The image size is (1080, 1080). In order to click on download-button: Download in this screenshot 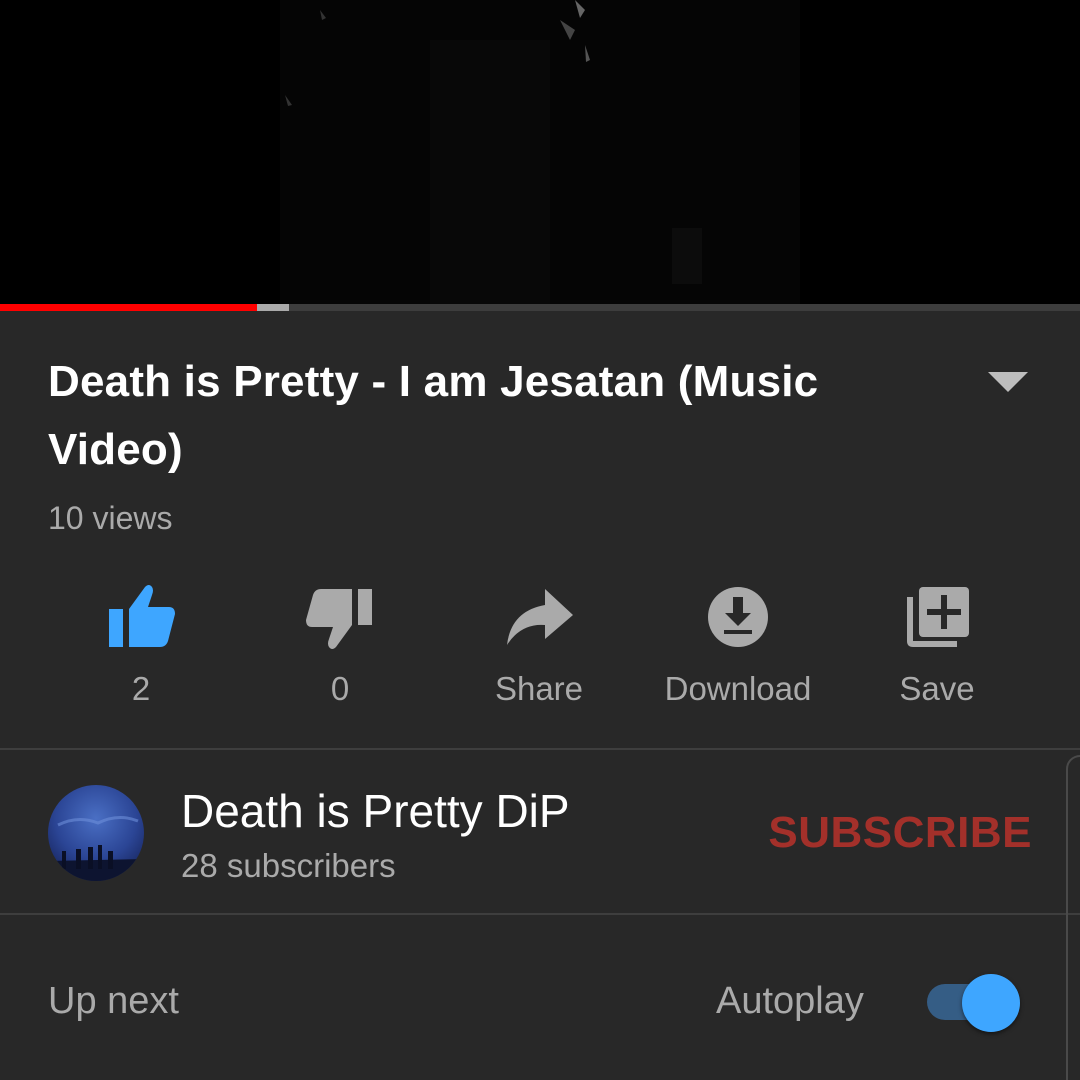, I will do `click(738, 650)`.